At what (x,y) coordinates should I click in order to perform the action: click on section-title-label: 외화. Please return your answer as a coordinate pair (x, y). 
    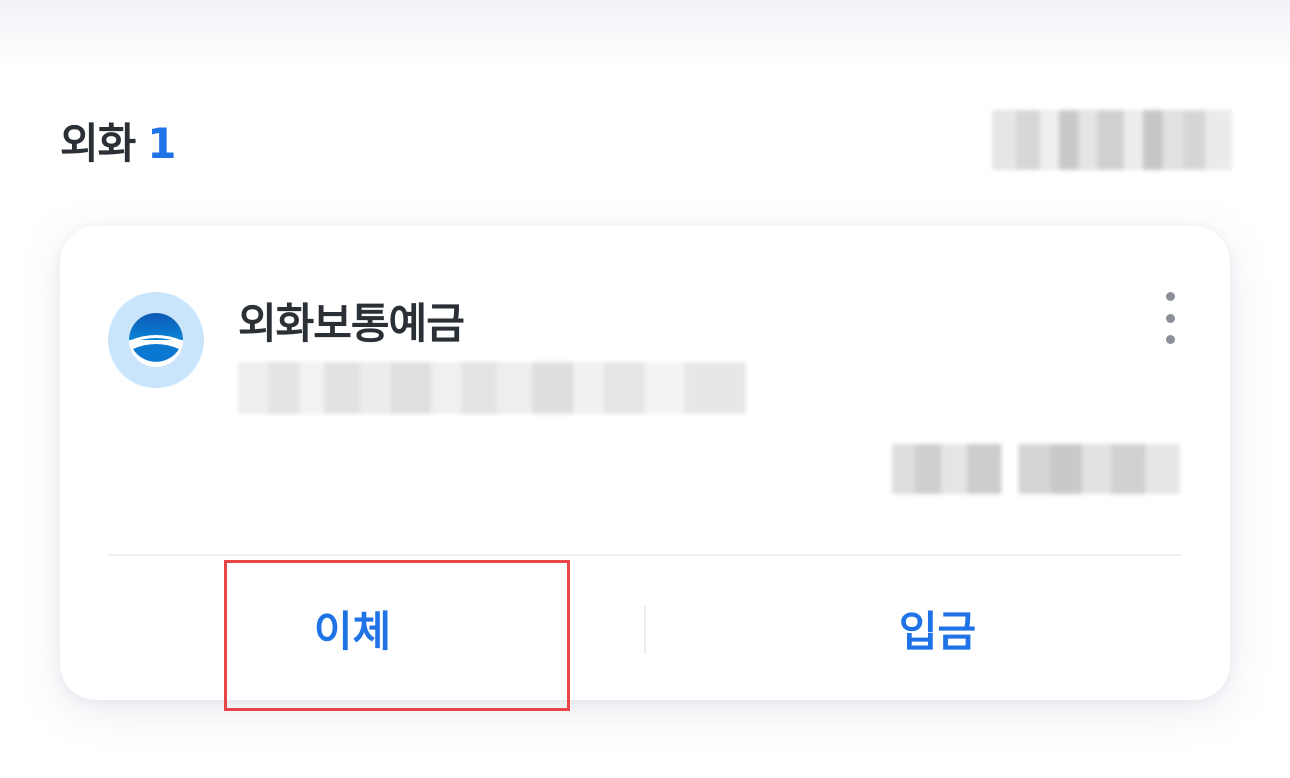
    Looking at the image, I should click on (98, 143).